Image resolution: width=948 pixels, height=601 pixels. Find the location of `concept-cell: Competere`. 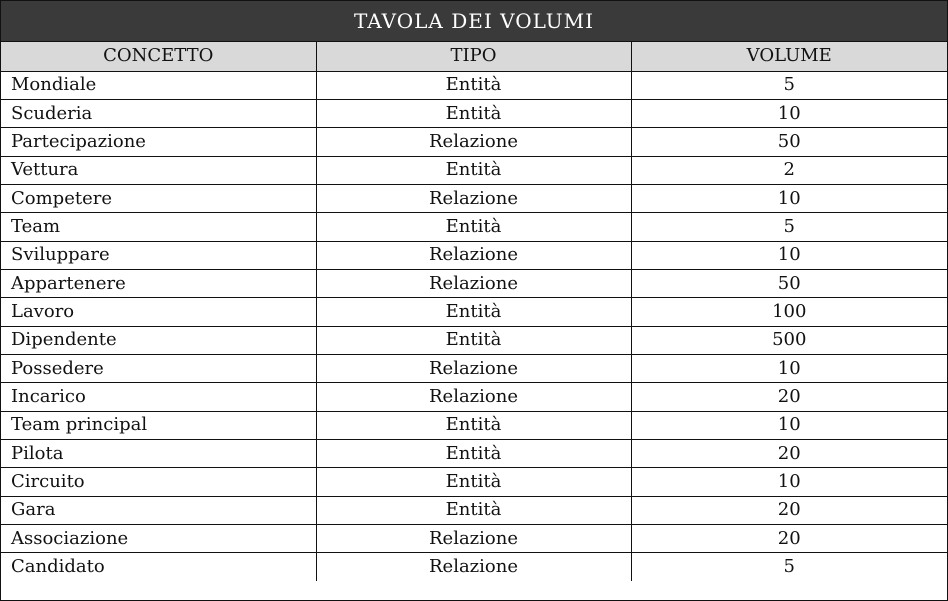

concept-cell: Competere is located at coordinates (159, 198).